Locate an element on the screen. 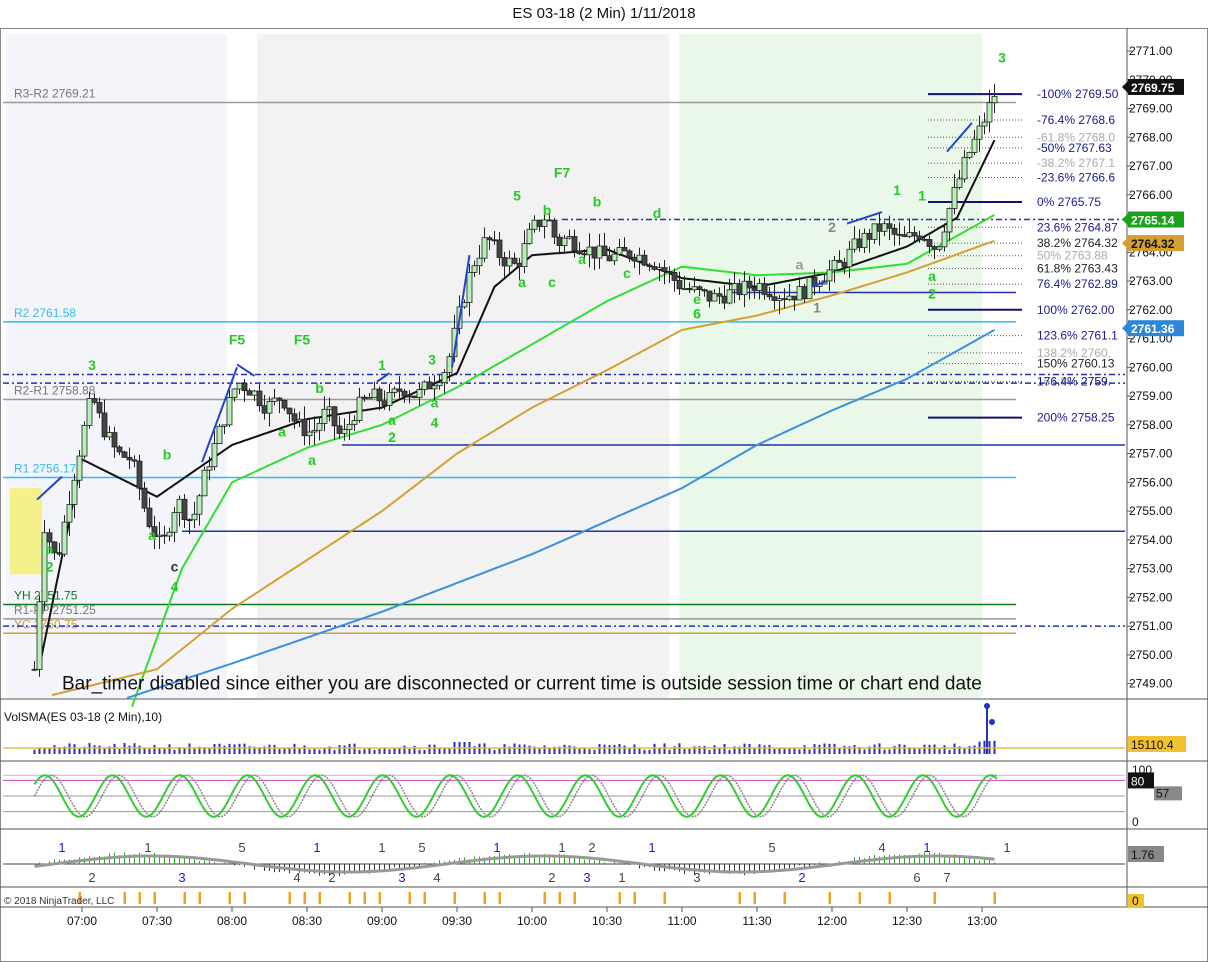 The height and width of the screenshot is (962, 1208). highlight-box is located at coordinates (26, 531).